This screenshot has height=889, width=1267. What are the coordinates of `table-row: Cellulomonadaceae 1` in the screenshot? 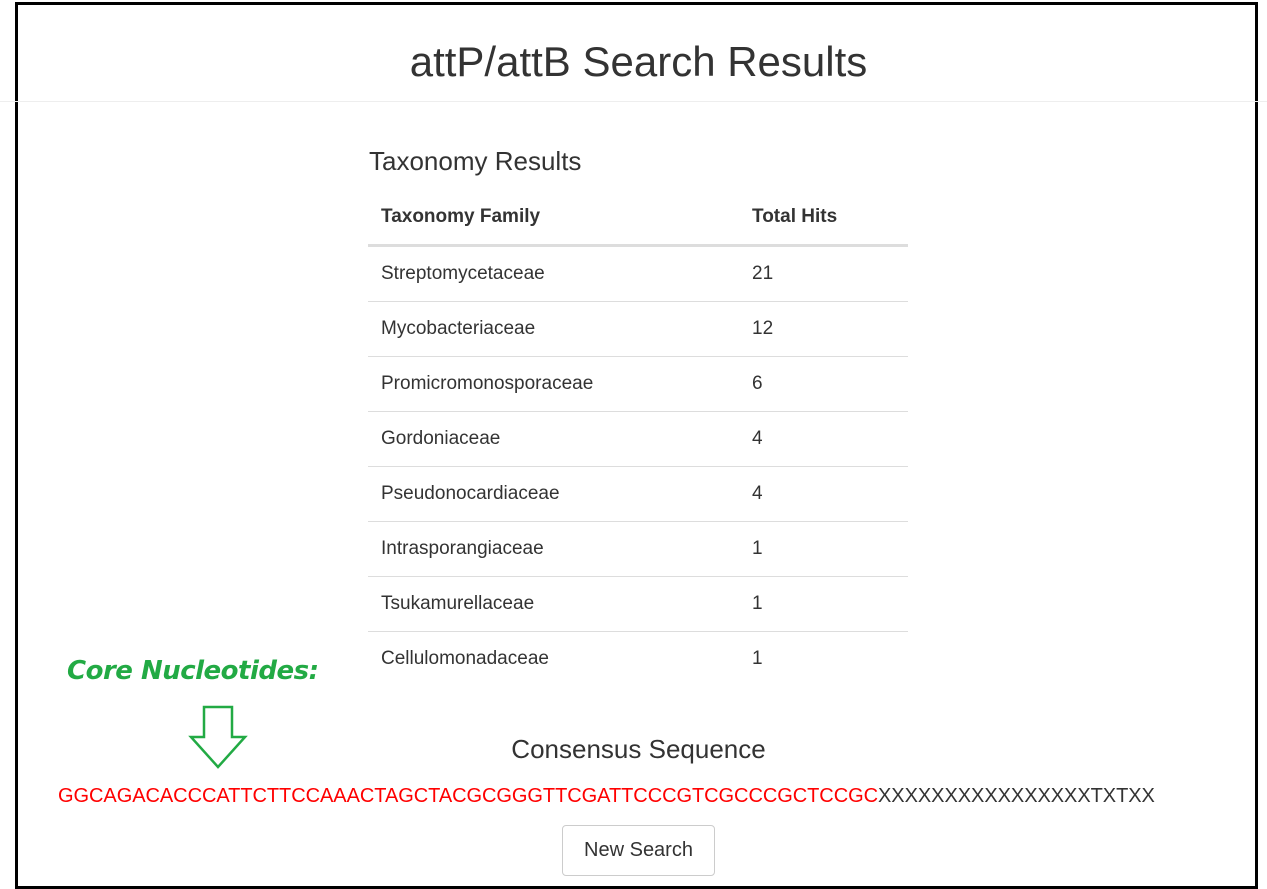 It's located at (638, 658).